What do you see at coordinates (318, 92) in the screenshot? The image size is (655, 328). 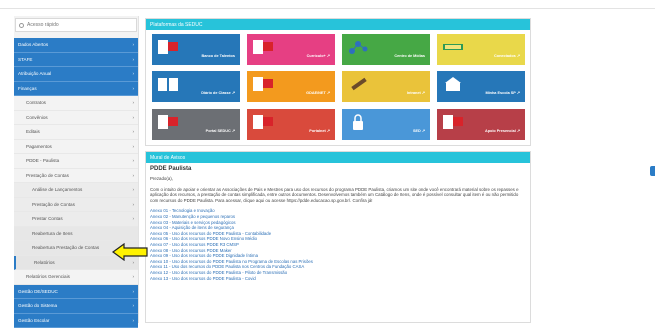 I see `platform-tile-label: GDAE/NET ↗` at bounding box center [318, 92].